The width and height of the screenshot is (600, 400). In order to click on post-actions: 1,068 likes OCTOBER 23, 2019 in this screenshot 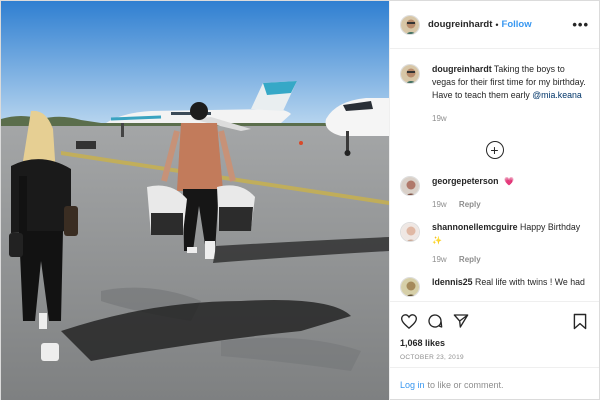, I will do `click(494, 334)`.